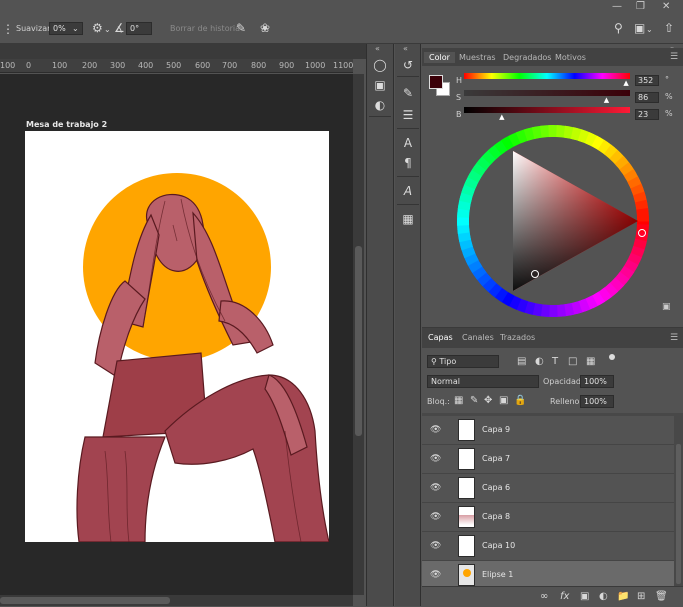 The image size is (683, 607). Describe the element at coordinates (564, 597) in the screenshot. I see `fx-icon: fx` at that location.